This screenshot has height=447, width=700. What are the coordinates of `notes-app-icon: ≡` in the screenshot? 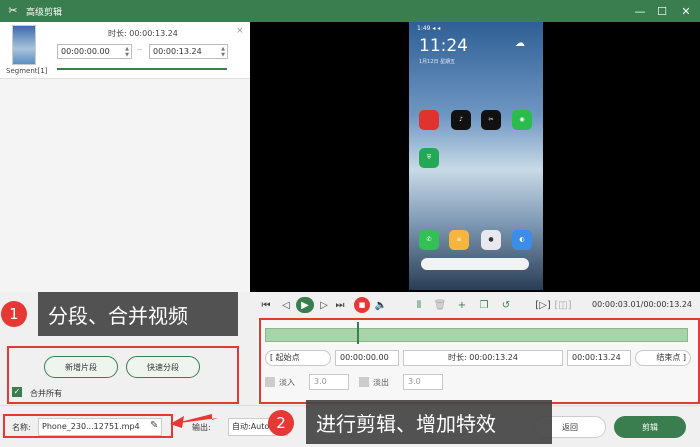 It's located at (459, 240).